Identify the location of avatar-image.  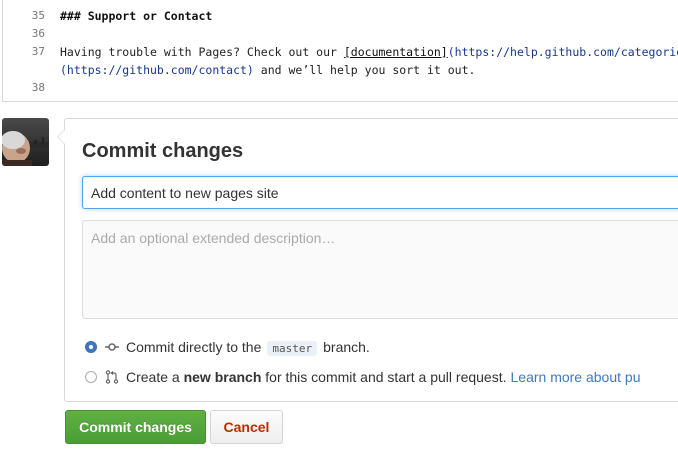
(25, 142).